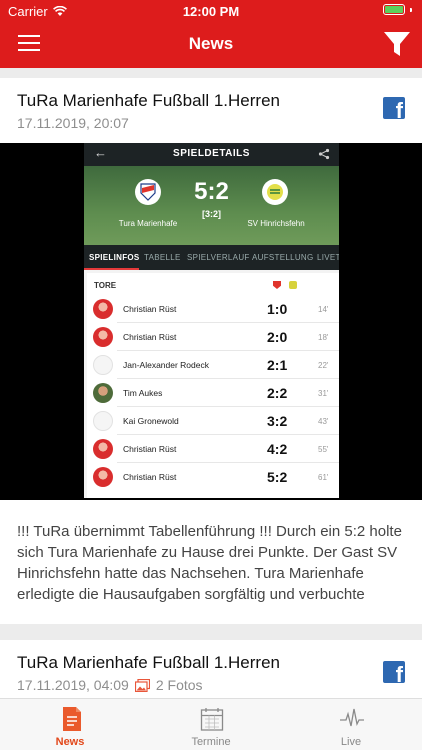  I want to click on tab-termine: Termine, so click(211, 724).